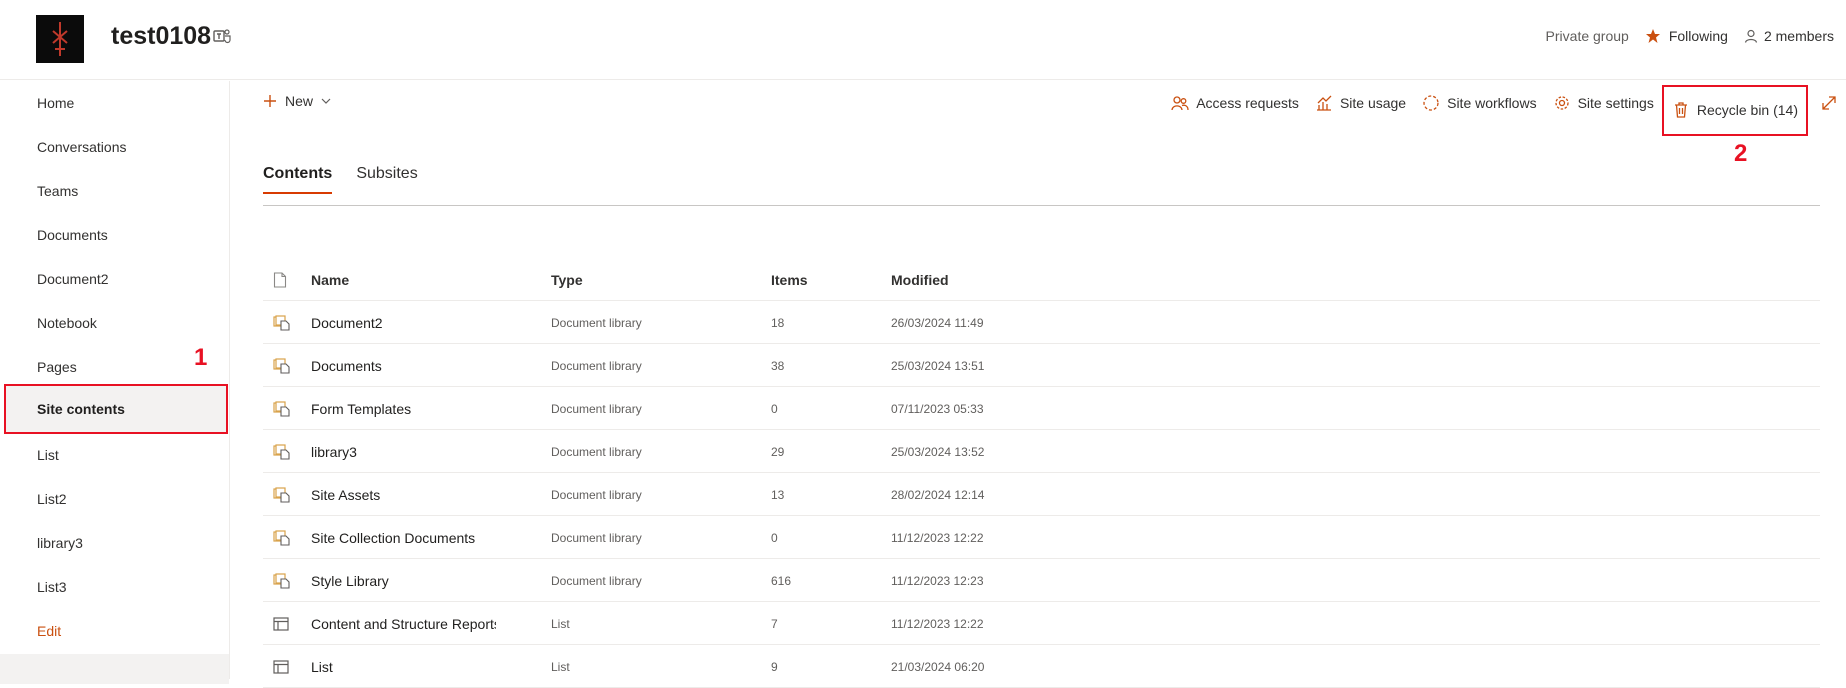 Image resolution: width=1846 pixels, height=688 pixels. What do you see at coordinates (116, 455) in the screenshot?
I see `nav-item-list: List` at bounding box center [116, 455].